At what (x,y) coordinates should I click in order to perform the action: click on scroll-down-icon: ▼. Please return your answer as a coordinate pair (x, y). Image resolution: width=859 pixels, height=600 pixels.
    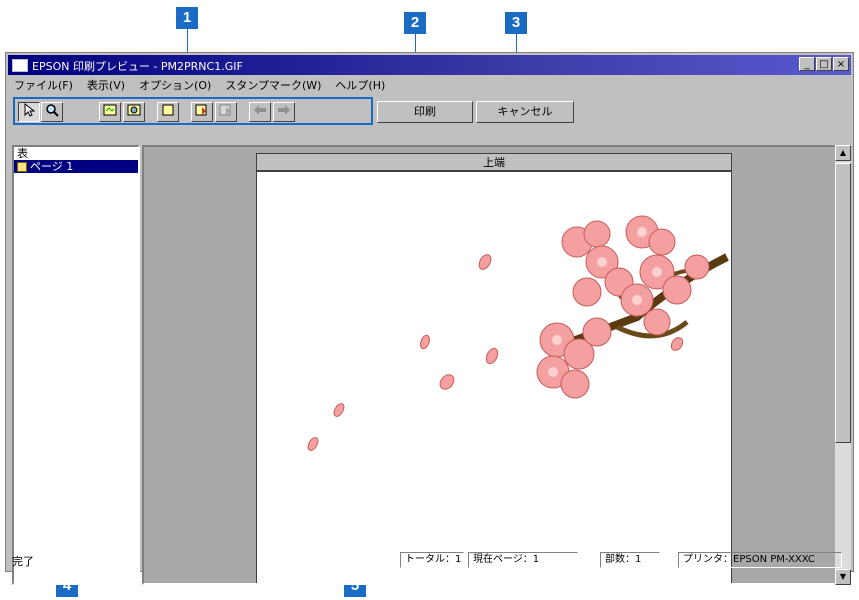
    Looking at the image, I should click on (843, 577).